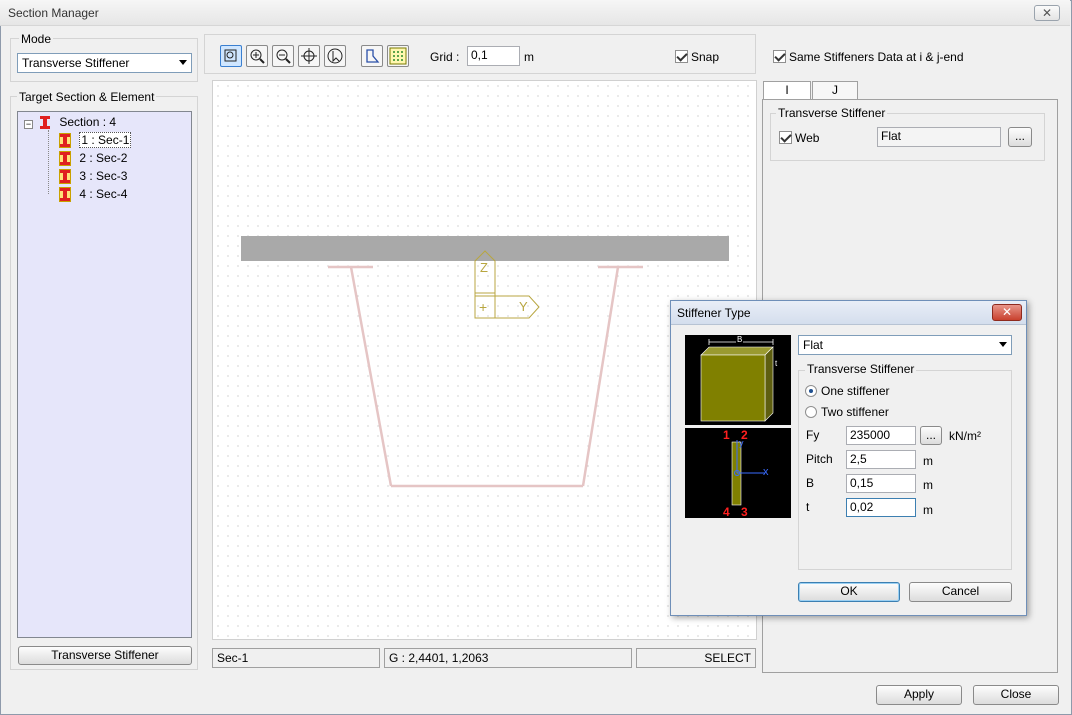 The image size is (1072, 715). What do you see at coordinates (726, 435) in the screenshot?
I see `point-1-label: 1` at bounding box center [726, 435].